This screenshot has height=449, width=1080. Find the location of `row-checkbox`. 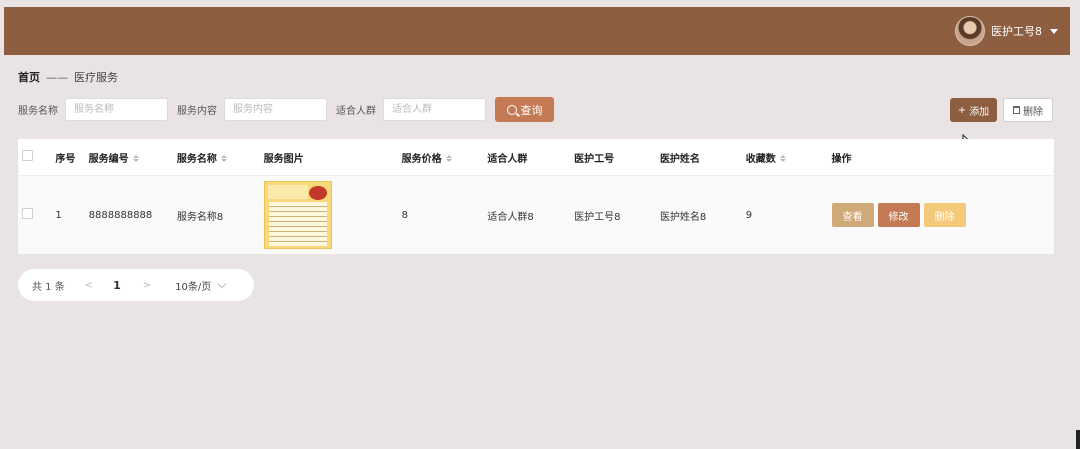

row-checkbox is located at coordinates (27, 213).